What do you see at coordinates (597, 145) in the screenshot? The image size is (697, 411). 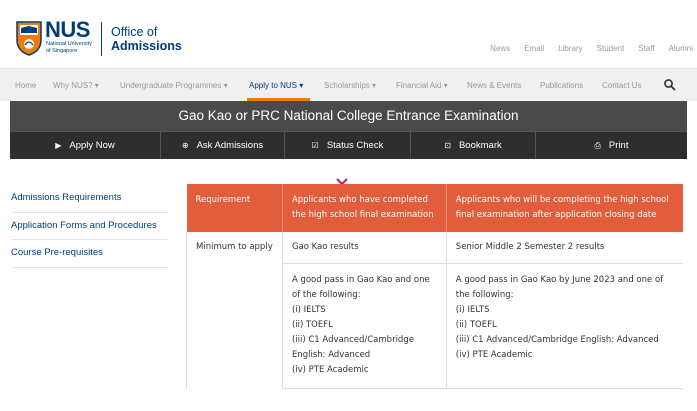 I see `print-icon: ⎙` at bounding box center [597, 145].